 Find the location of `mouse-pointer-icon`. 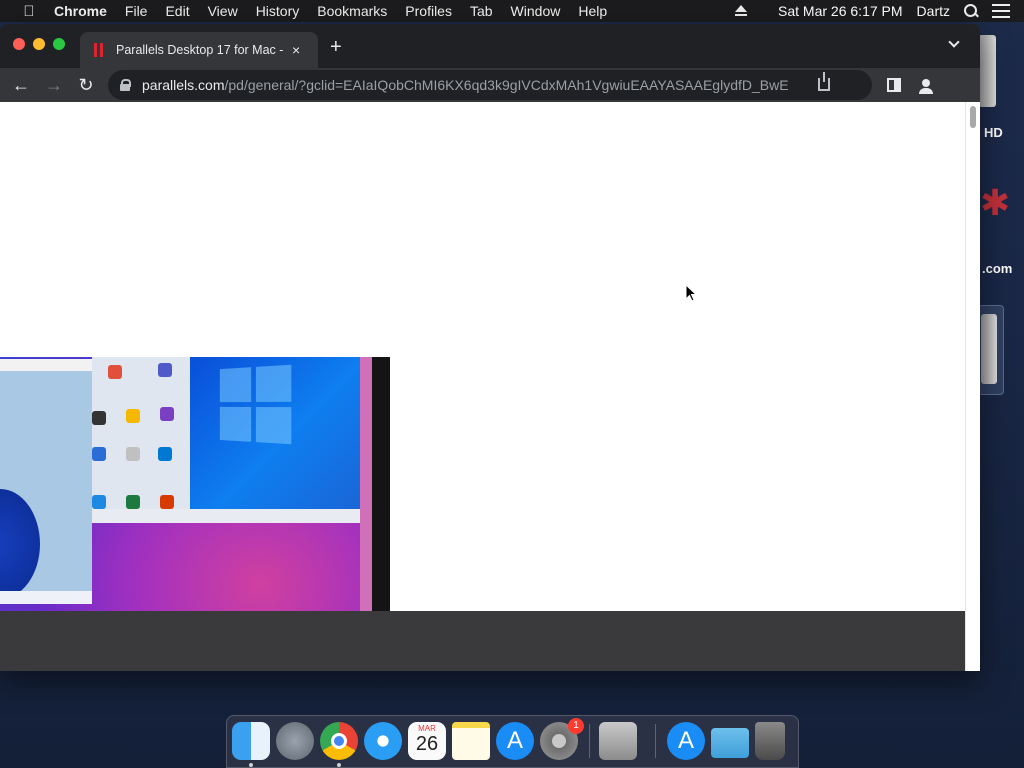

mouse-pointer-icon is located at coordinates (691, 292).